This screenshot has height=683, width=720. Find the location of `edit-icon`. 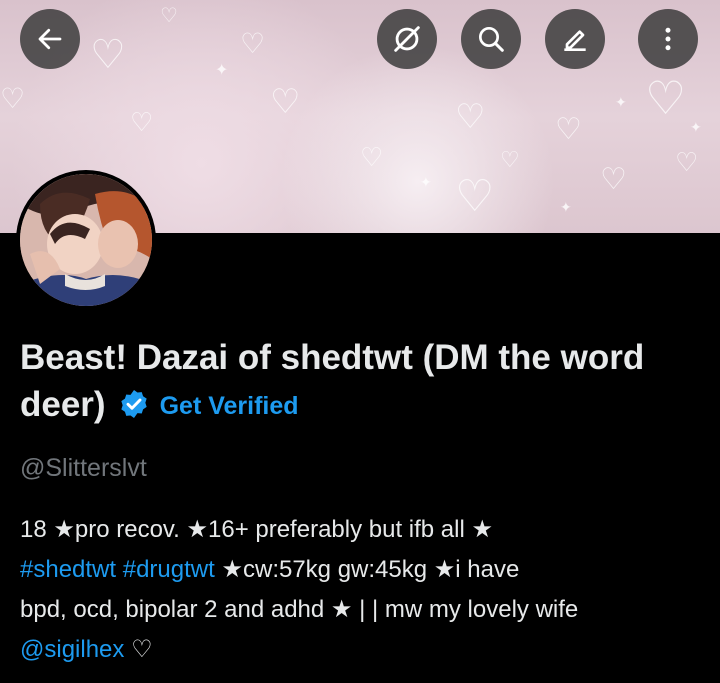

edit-icon is located at coordinates (575, 40).